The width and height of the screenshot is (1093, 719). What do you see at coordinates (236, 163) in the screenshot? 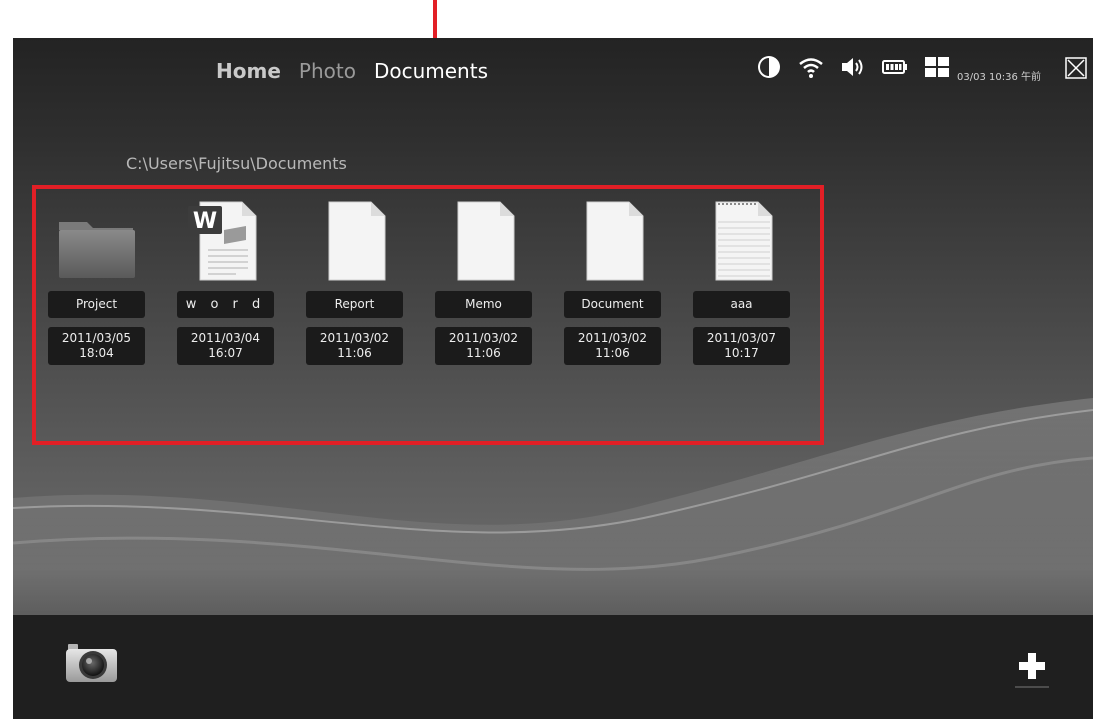
I see `breadcrumb-path: C:\Users\Fujitsu\Documents` at bounding box center [236, 163].